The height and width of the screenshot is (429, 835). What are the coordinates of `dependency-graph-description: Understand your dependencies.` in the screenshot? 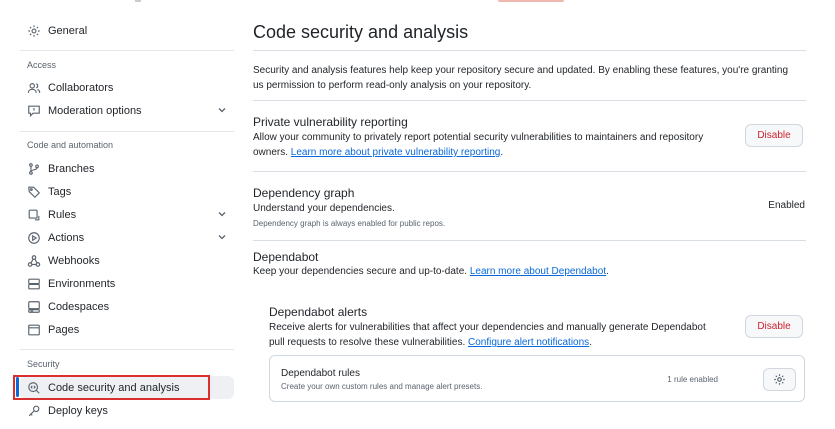 It's located at (324, 208).